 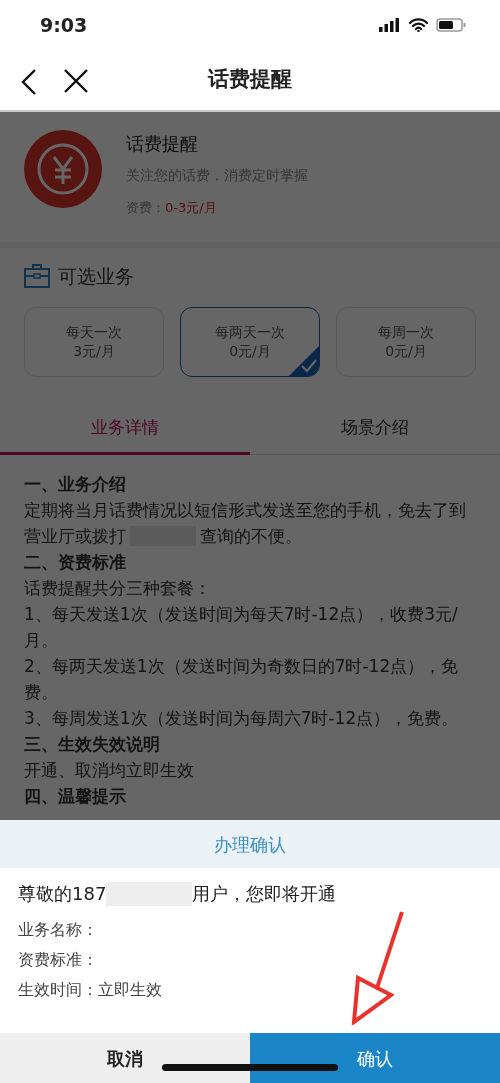 What do you see at coordinates (58, 990) in the screenshot?
I see `field-label: 生效时间：` at bounding box center [58, 990].